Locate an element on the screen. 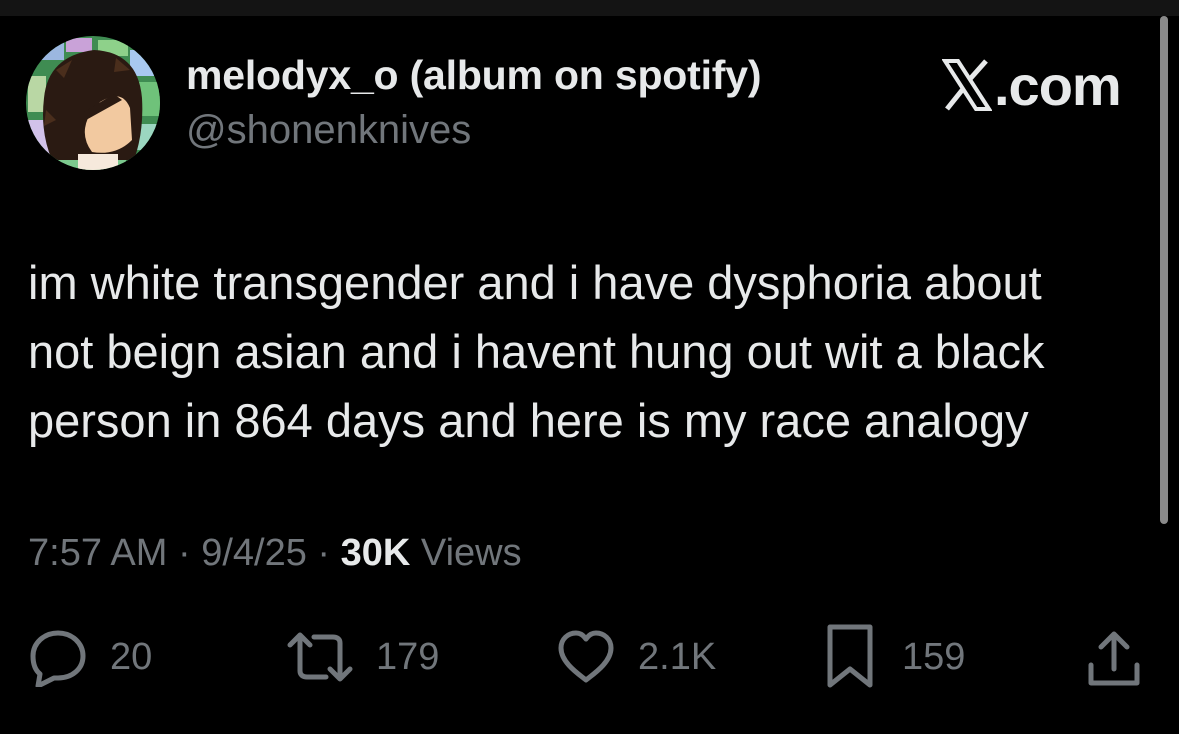 This screenshot has height=734, width=1179. like-button: 2.1K is located at coordinates (636, 657).